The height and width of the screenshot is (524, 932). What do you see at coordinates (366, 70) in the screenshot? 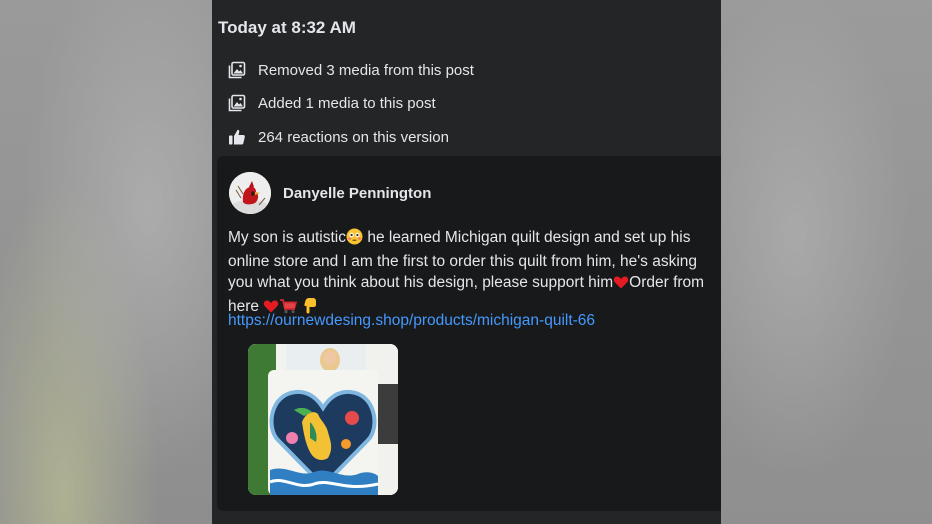
I see `history-item-label: Removed 3 media from this post` at bounding box center [366, 70].